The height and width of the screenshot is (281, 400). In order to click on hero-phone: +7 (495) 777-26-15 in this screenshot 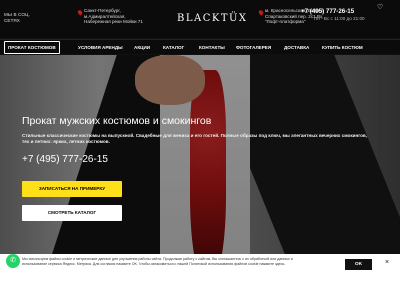, I will do `click(65, 159)`.